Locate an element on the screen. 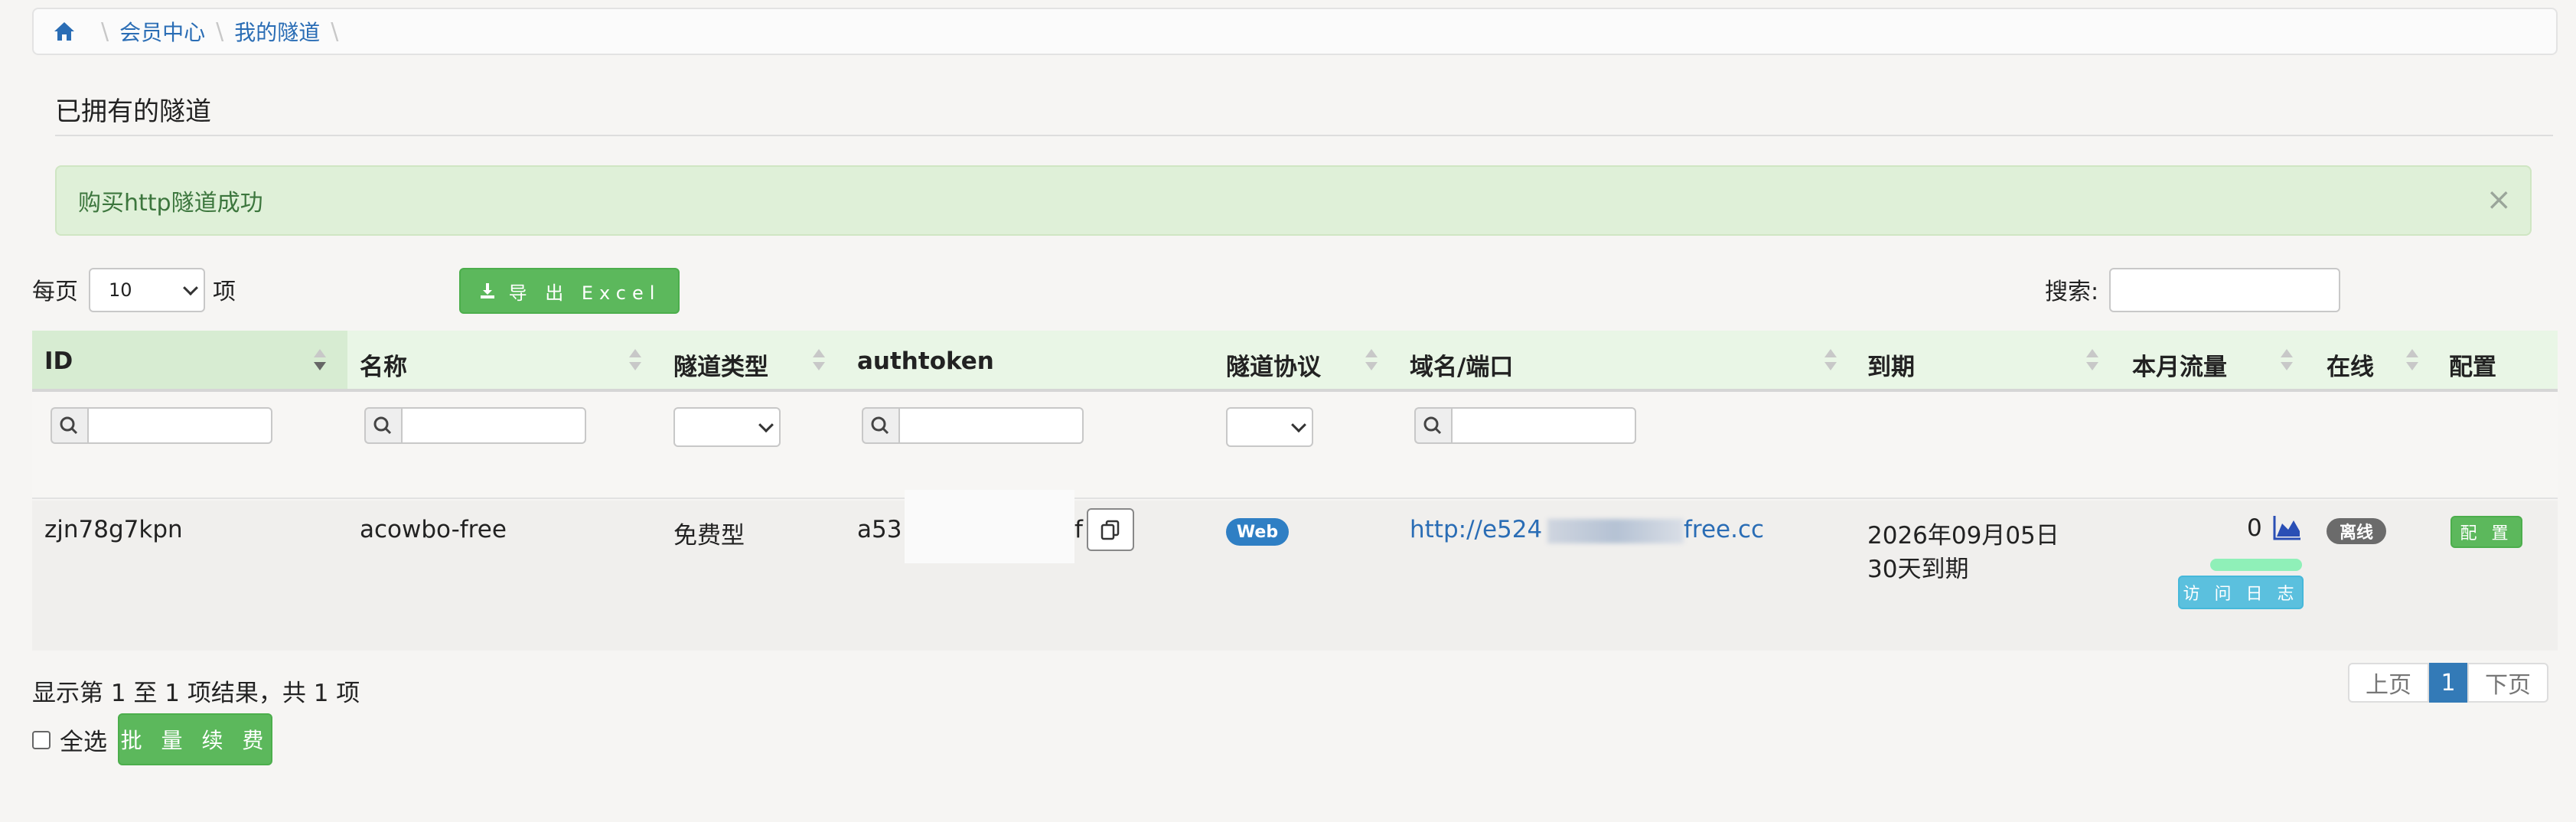 The height and width of the screenshot is (822, 2576). batch-renew-button: 批 量 续 费 is located at coordinates (195, 739).